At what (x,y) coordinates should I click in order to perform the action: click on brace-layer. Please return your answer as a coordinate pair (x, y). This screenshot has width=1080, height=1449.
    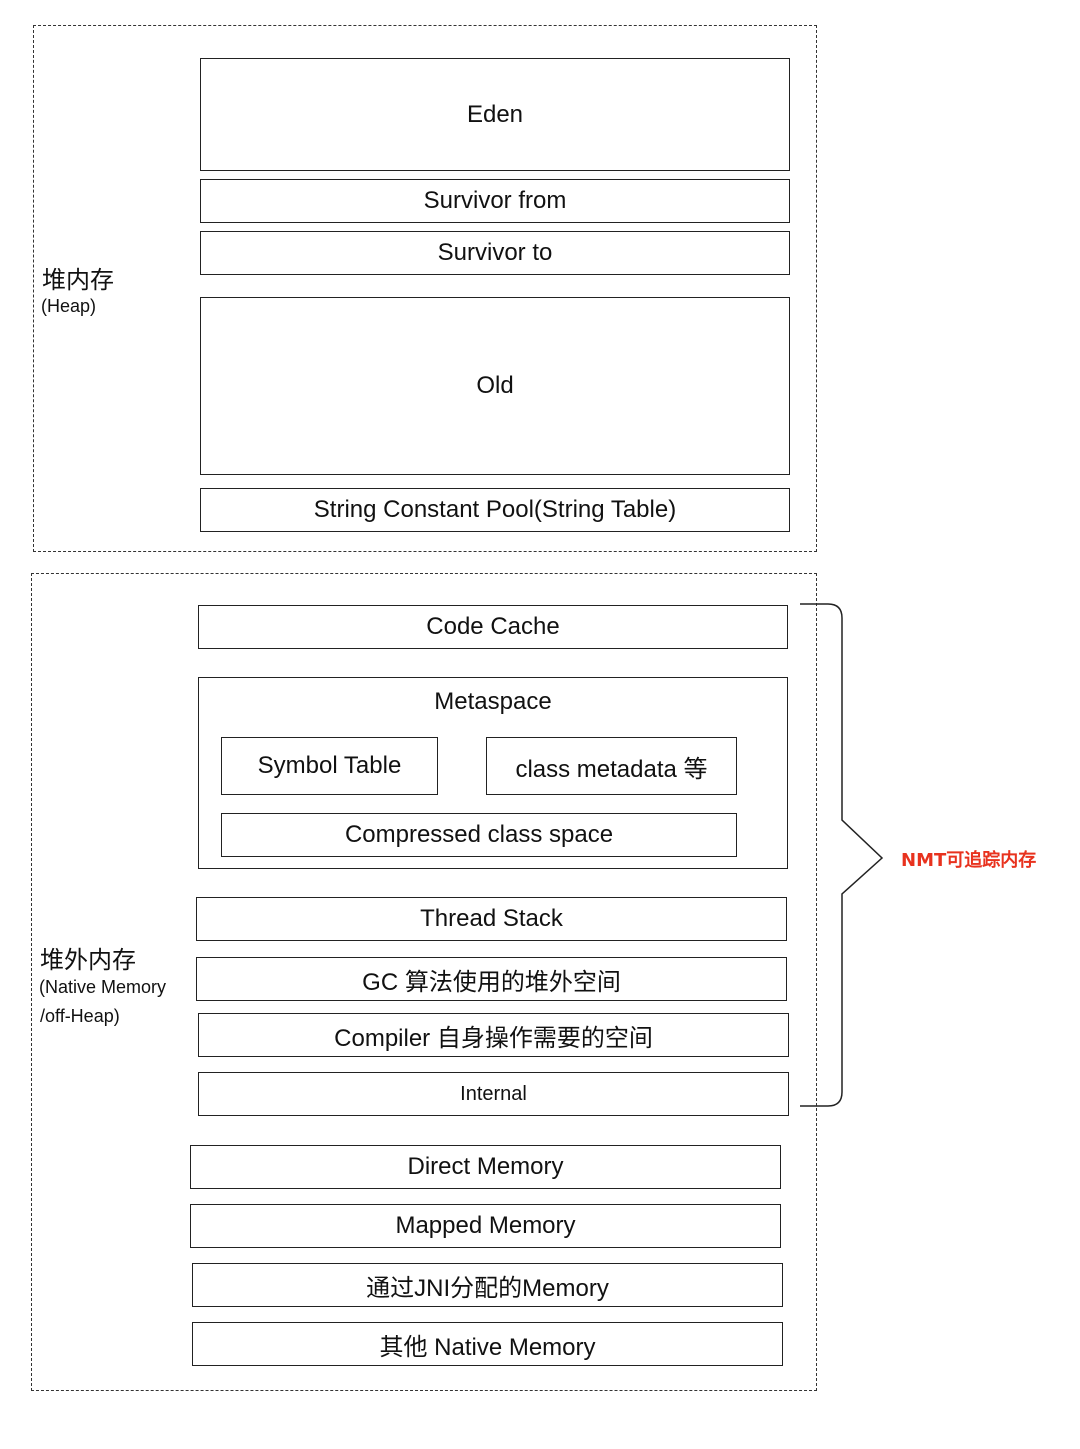
    Looking at the image, I should click on (842, 855).